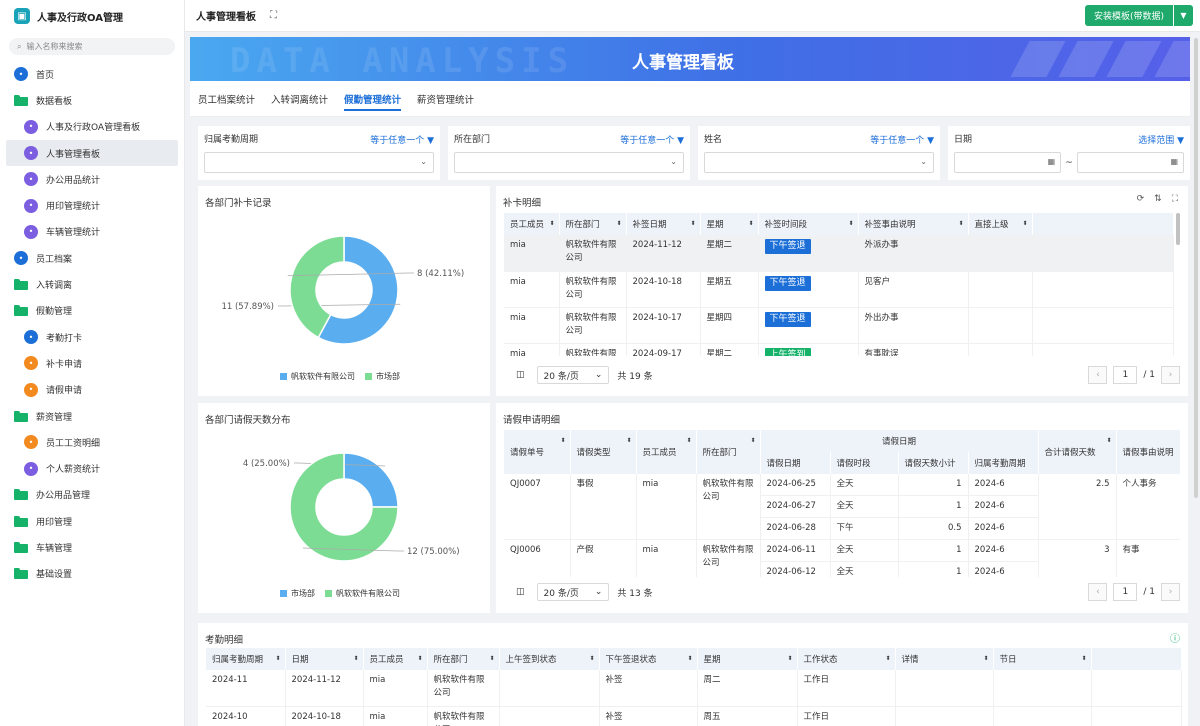  Describe the element at coordinates (92, 468) in the screenshot. I see `sidebar-item-15: • 个人薪资统计` at that location.